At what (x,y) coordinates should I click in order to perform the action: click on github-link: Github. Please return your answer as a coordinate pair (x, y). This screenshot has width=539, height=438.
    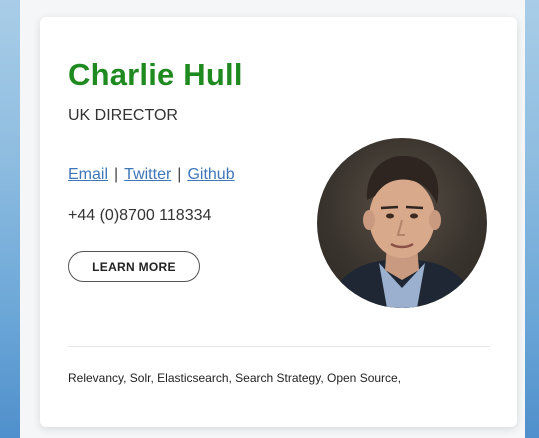
    Looking at the image, I should click on (210, 174).